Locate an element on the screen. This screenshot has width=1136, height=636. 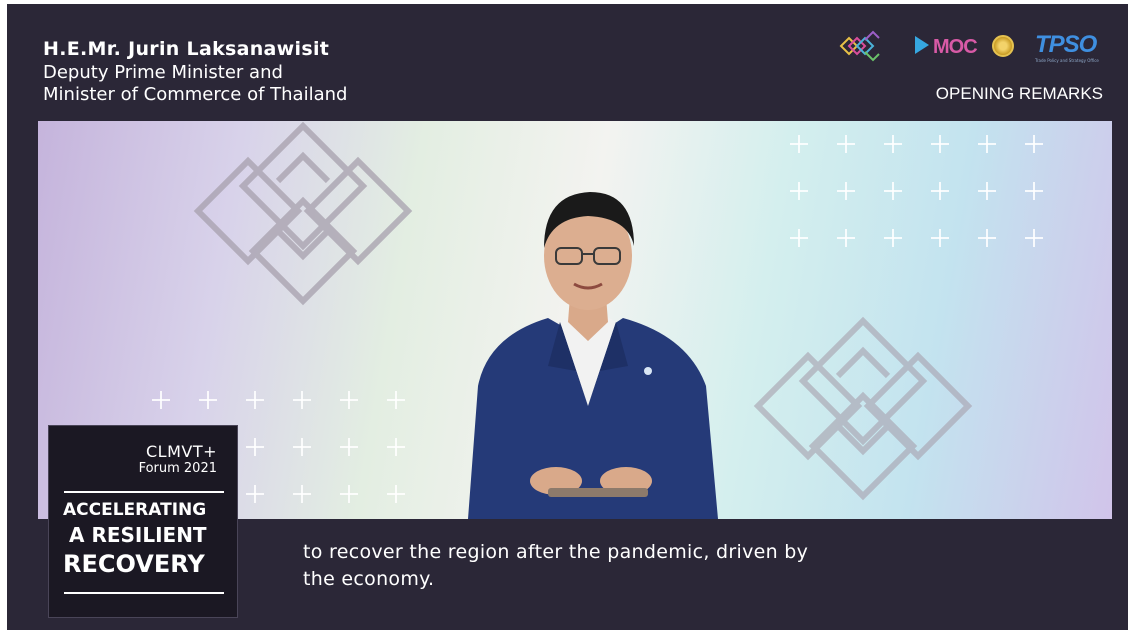
knot-logo-icon is located at coordinates (859, 46).